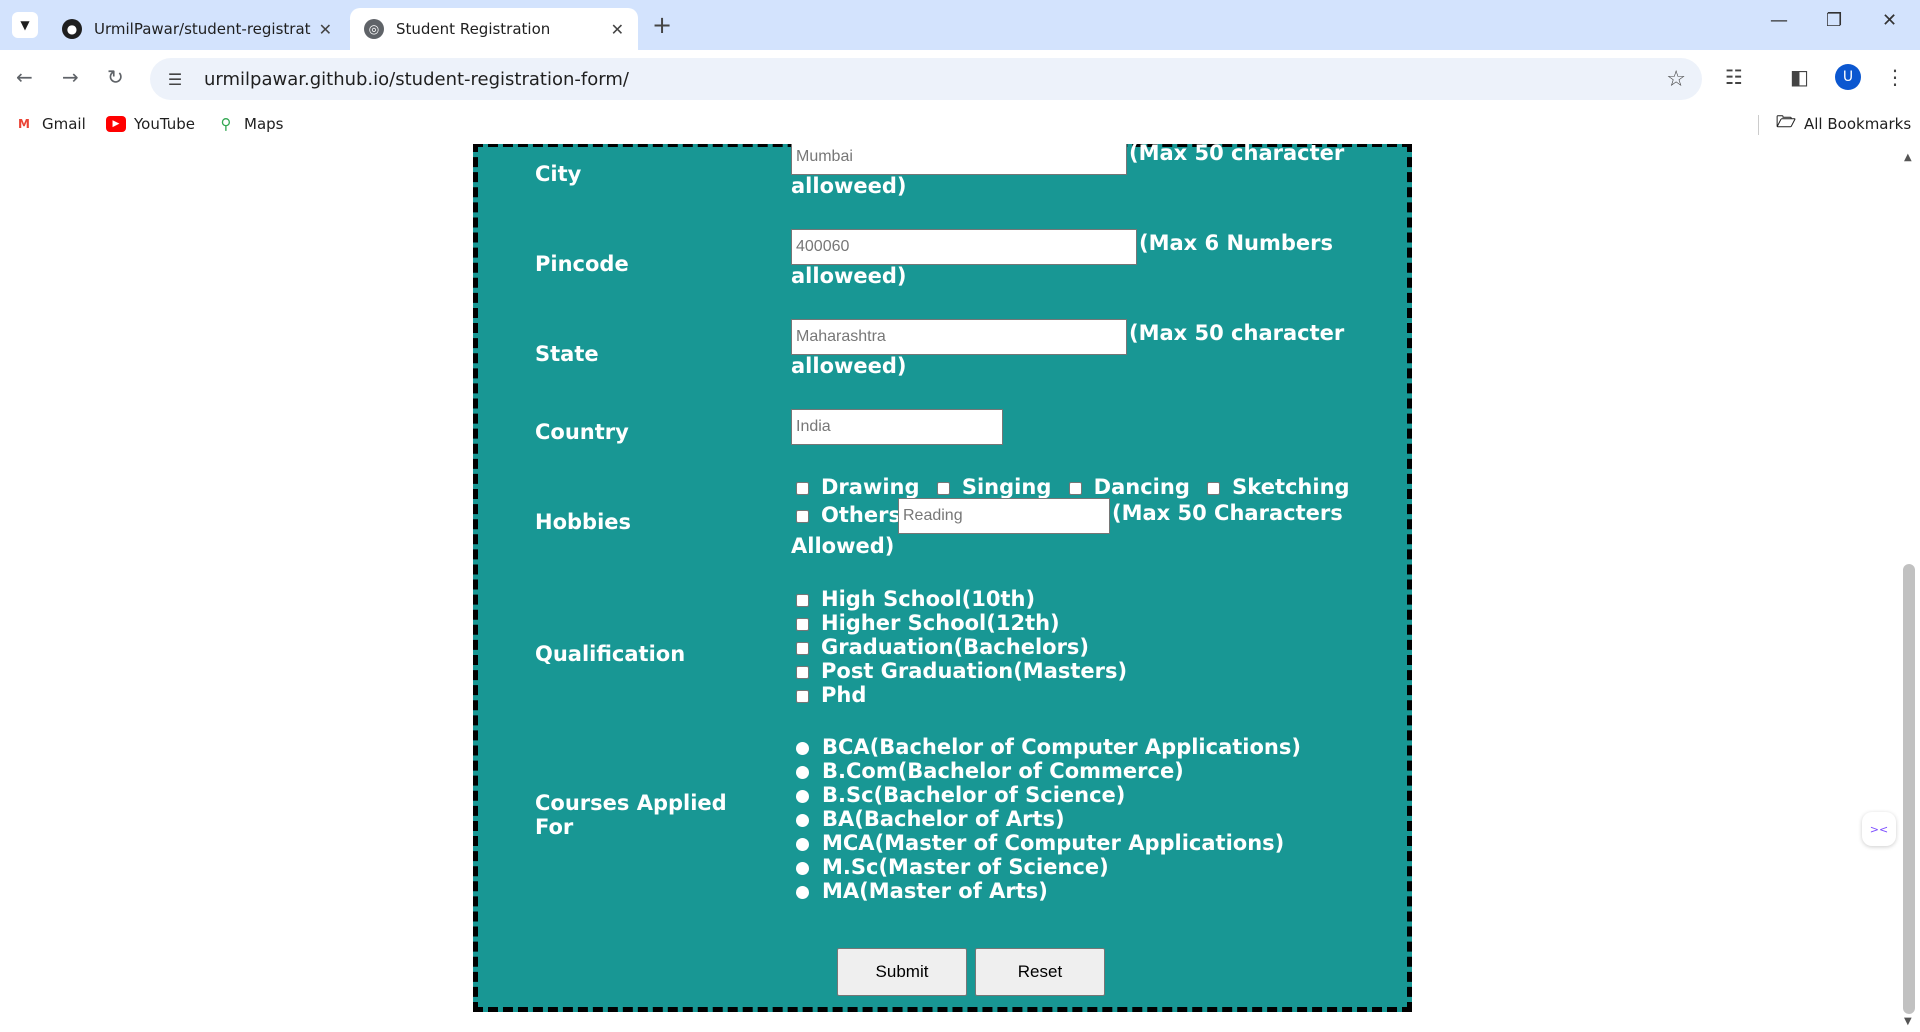  I want to click on qualification-option: Graduation(Bachelors), so click(961, 647).